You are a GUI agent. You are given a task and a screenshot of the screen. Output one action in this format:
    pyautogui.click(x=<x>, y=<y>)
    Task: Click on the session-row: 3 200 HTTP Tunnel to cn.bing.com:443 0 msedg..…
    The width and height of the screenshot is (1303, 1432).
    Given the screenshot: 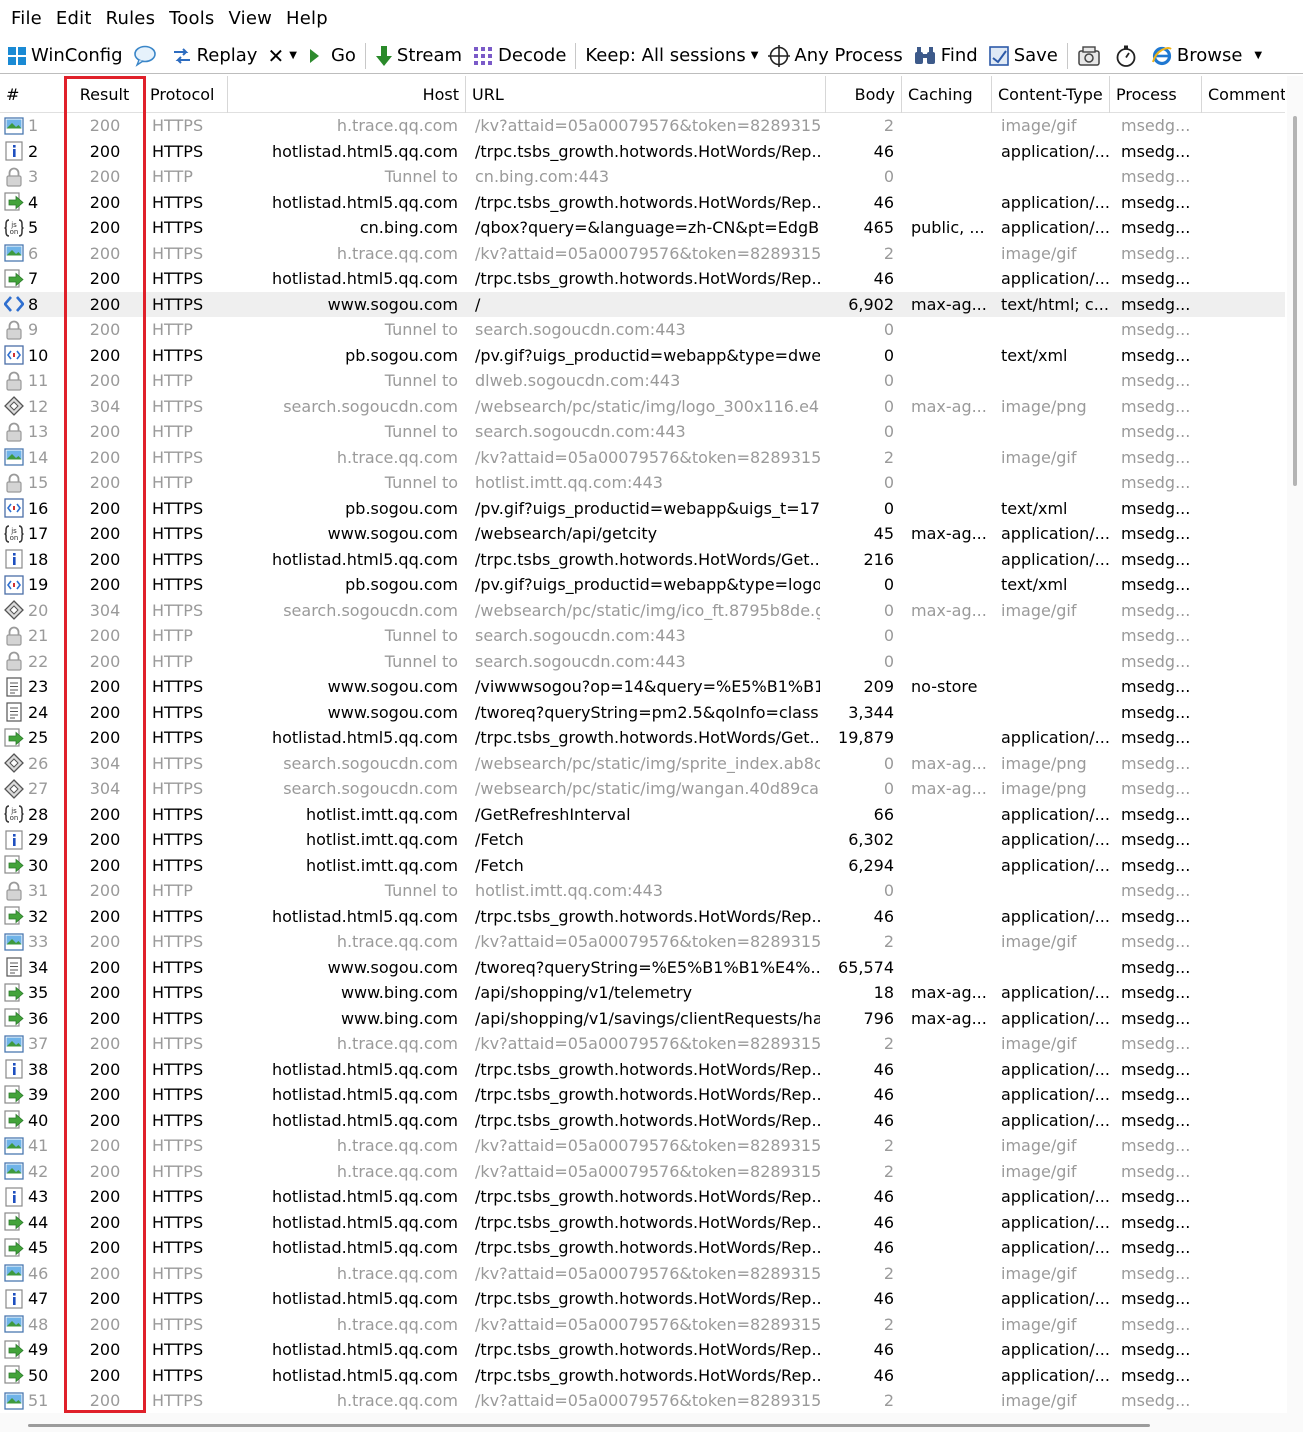 What is the action you would take?
    pyautogui.click(x=642, y=177)
    